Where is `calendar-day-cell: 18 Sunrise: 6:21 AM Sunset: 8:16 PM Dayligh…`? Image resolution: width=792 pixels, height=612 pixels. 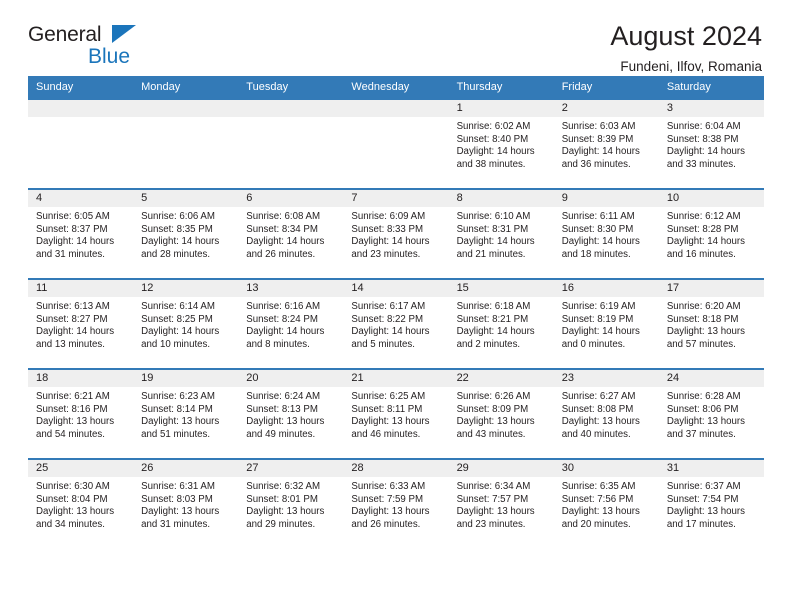
calendar-day-cell: 18 Sunrise: 6:21 AM Sunset: 8:16 PM Dayligh… is located at coordinates (81, 413).